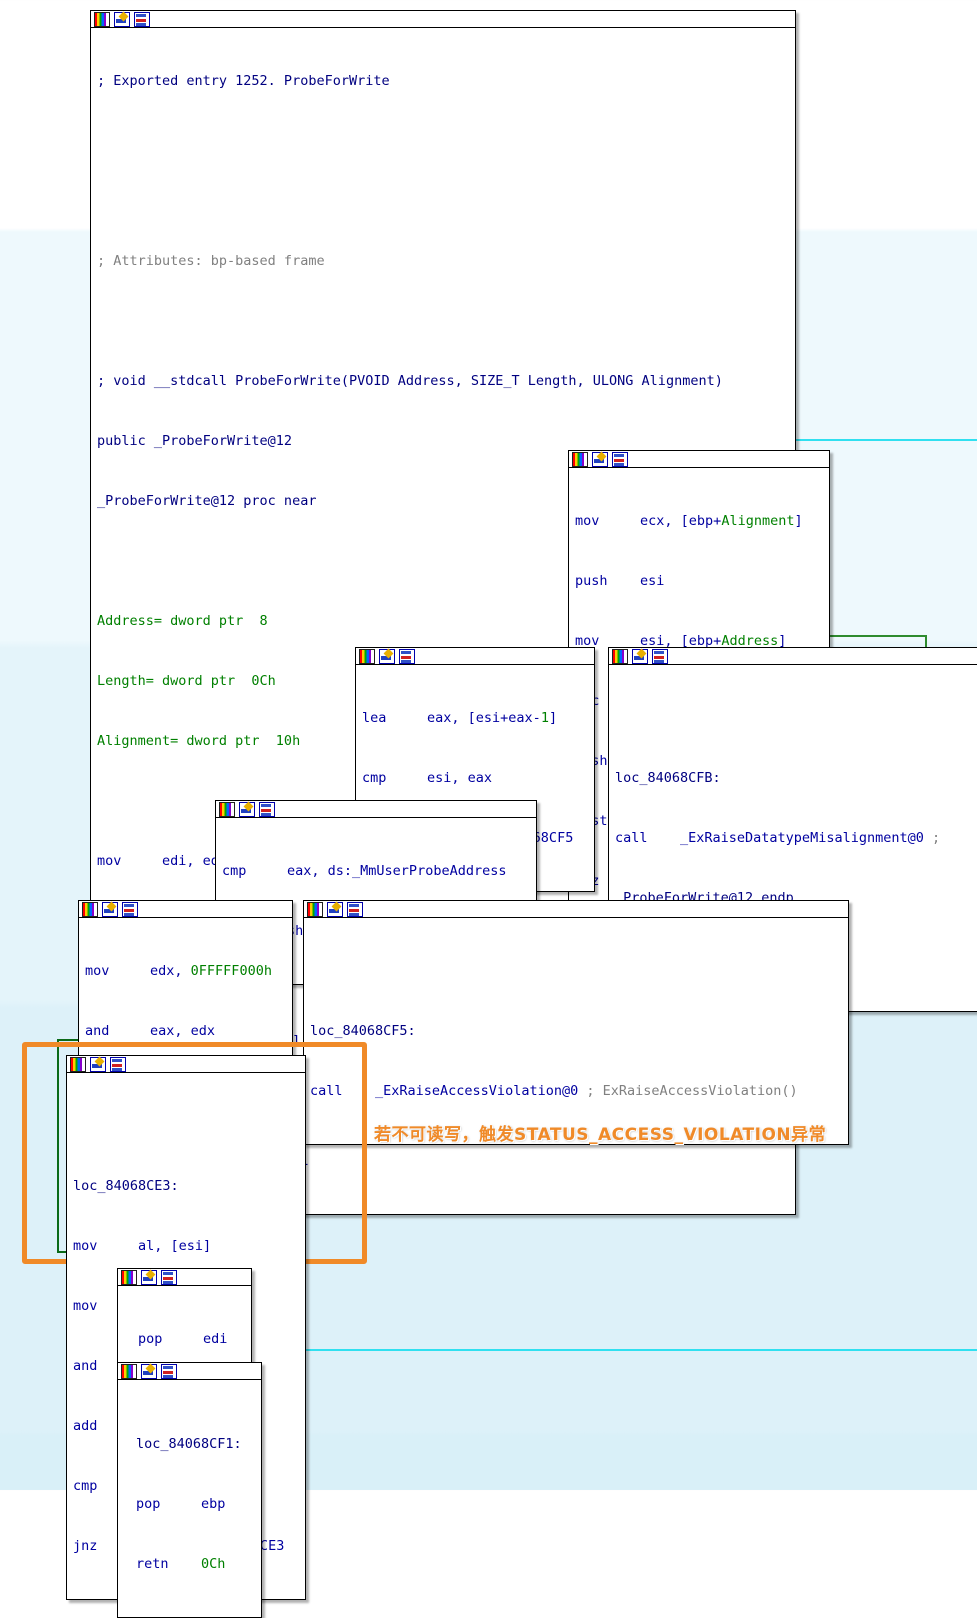  I want to click on code-line: ; Attributes: bp-based frame, so click(211, 261).